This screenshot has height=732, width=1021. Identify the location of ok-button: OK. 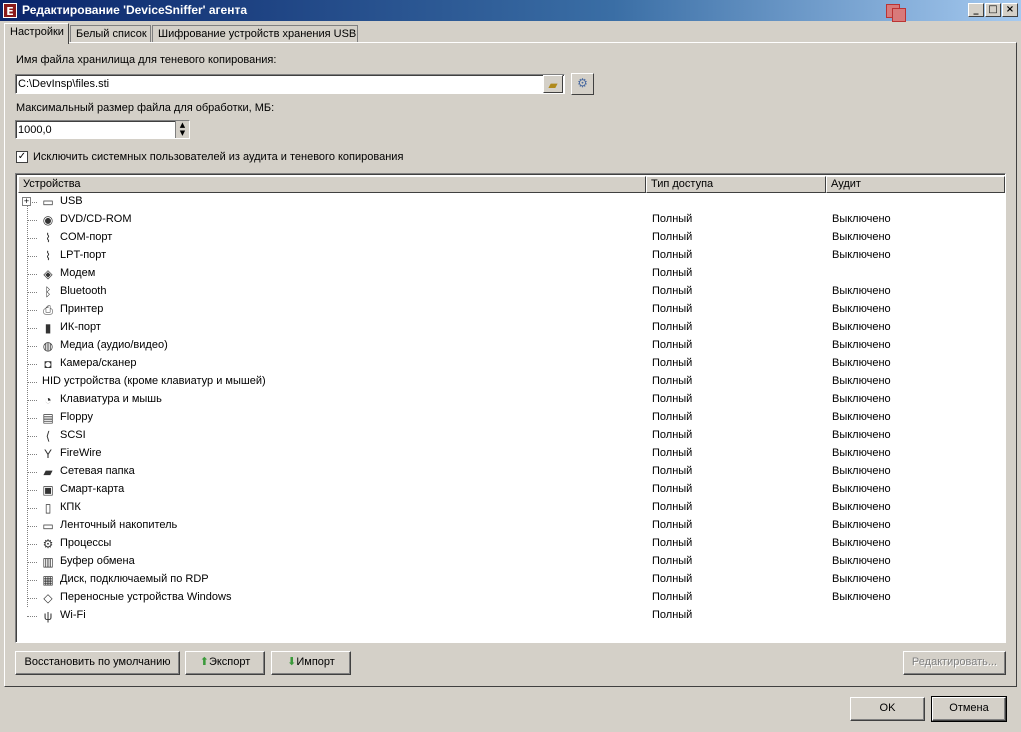
(887, 709).